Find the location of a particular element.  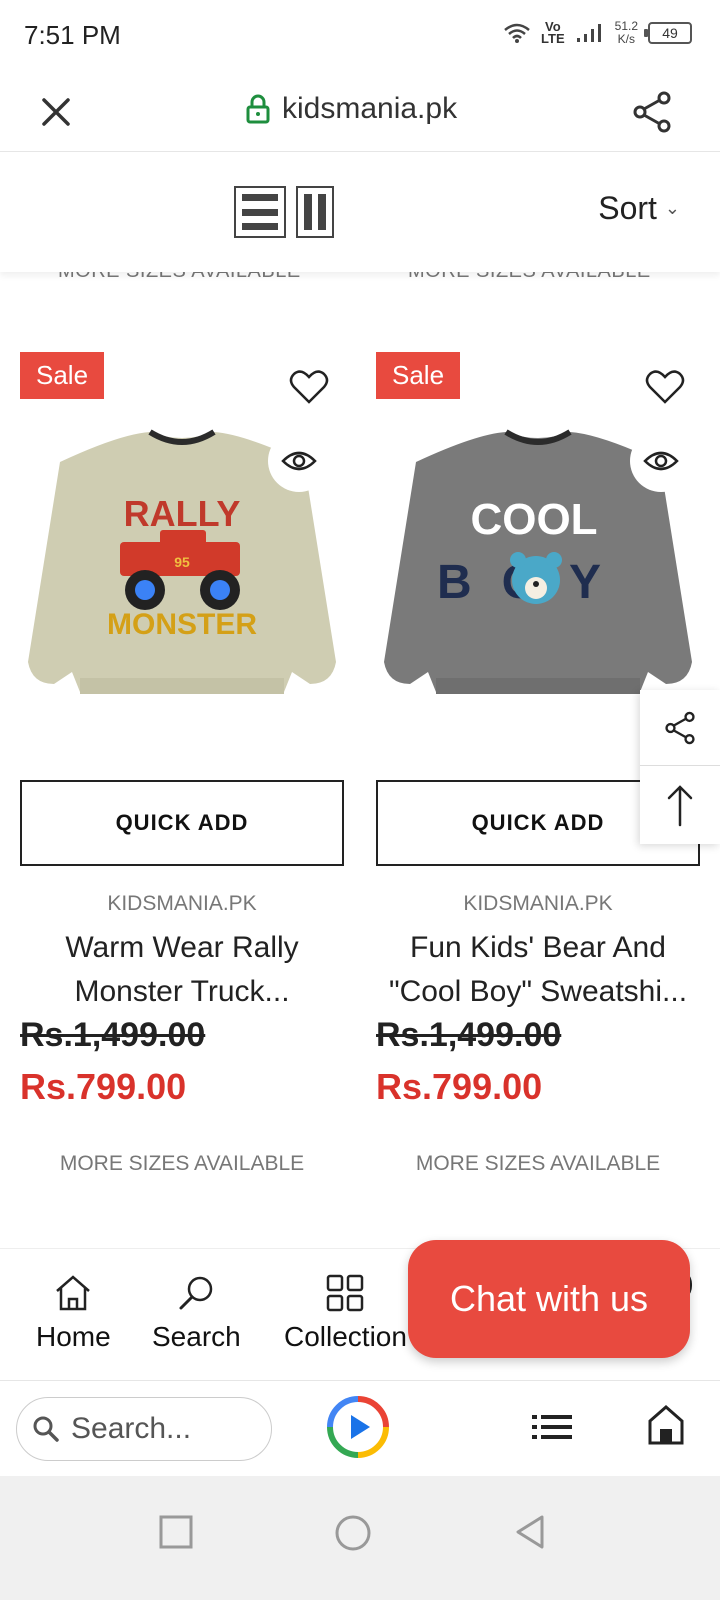

nav-collection: Collection is located at coordinates (345, 1313).